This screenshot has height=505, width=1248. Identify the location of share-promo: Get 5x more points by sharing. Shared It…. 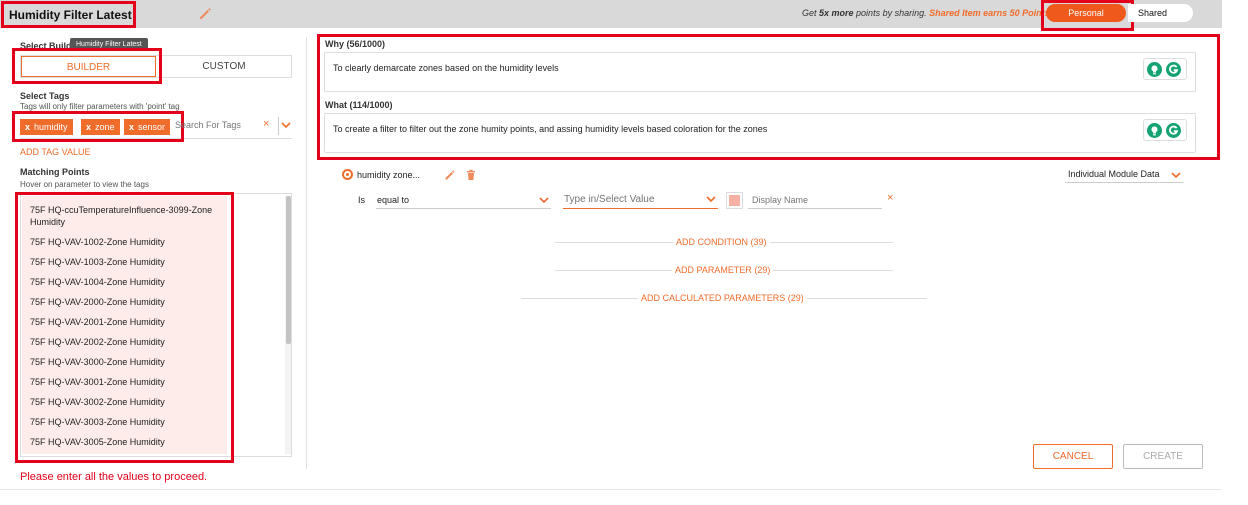
(927, 13).